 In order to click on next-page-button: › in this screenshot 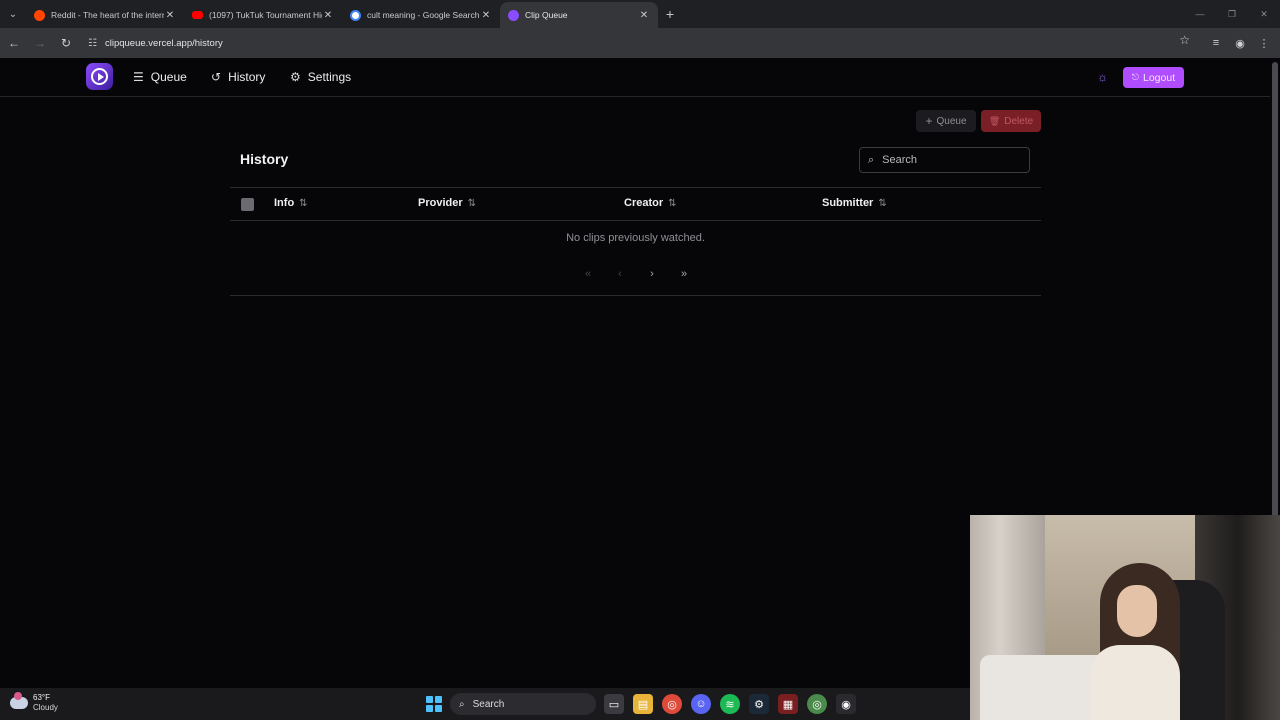, I will do `click(652, 274)`.